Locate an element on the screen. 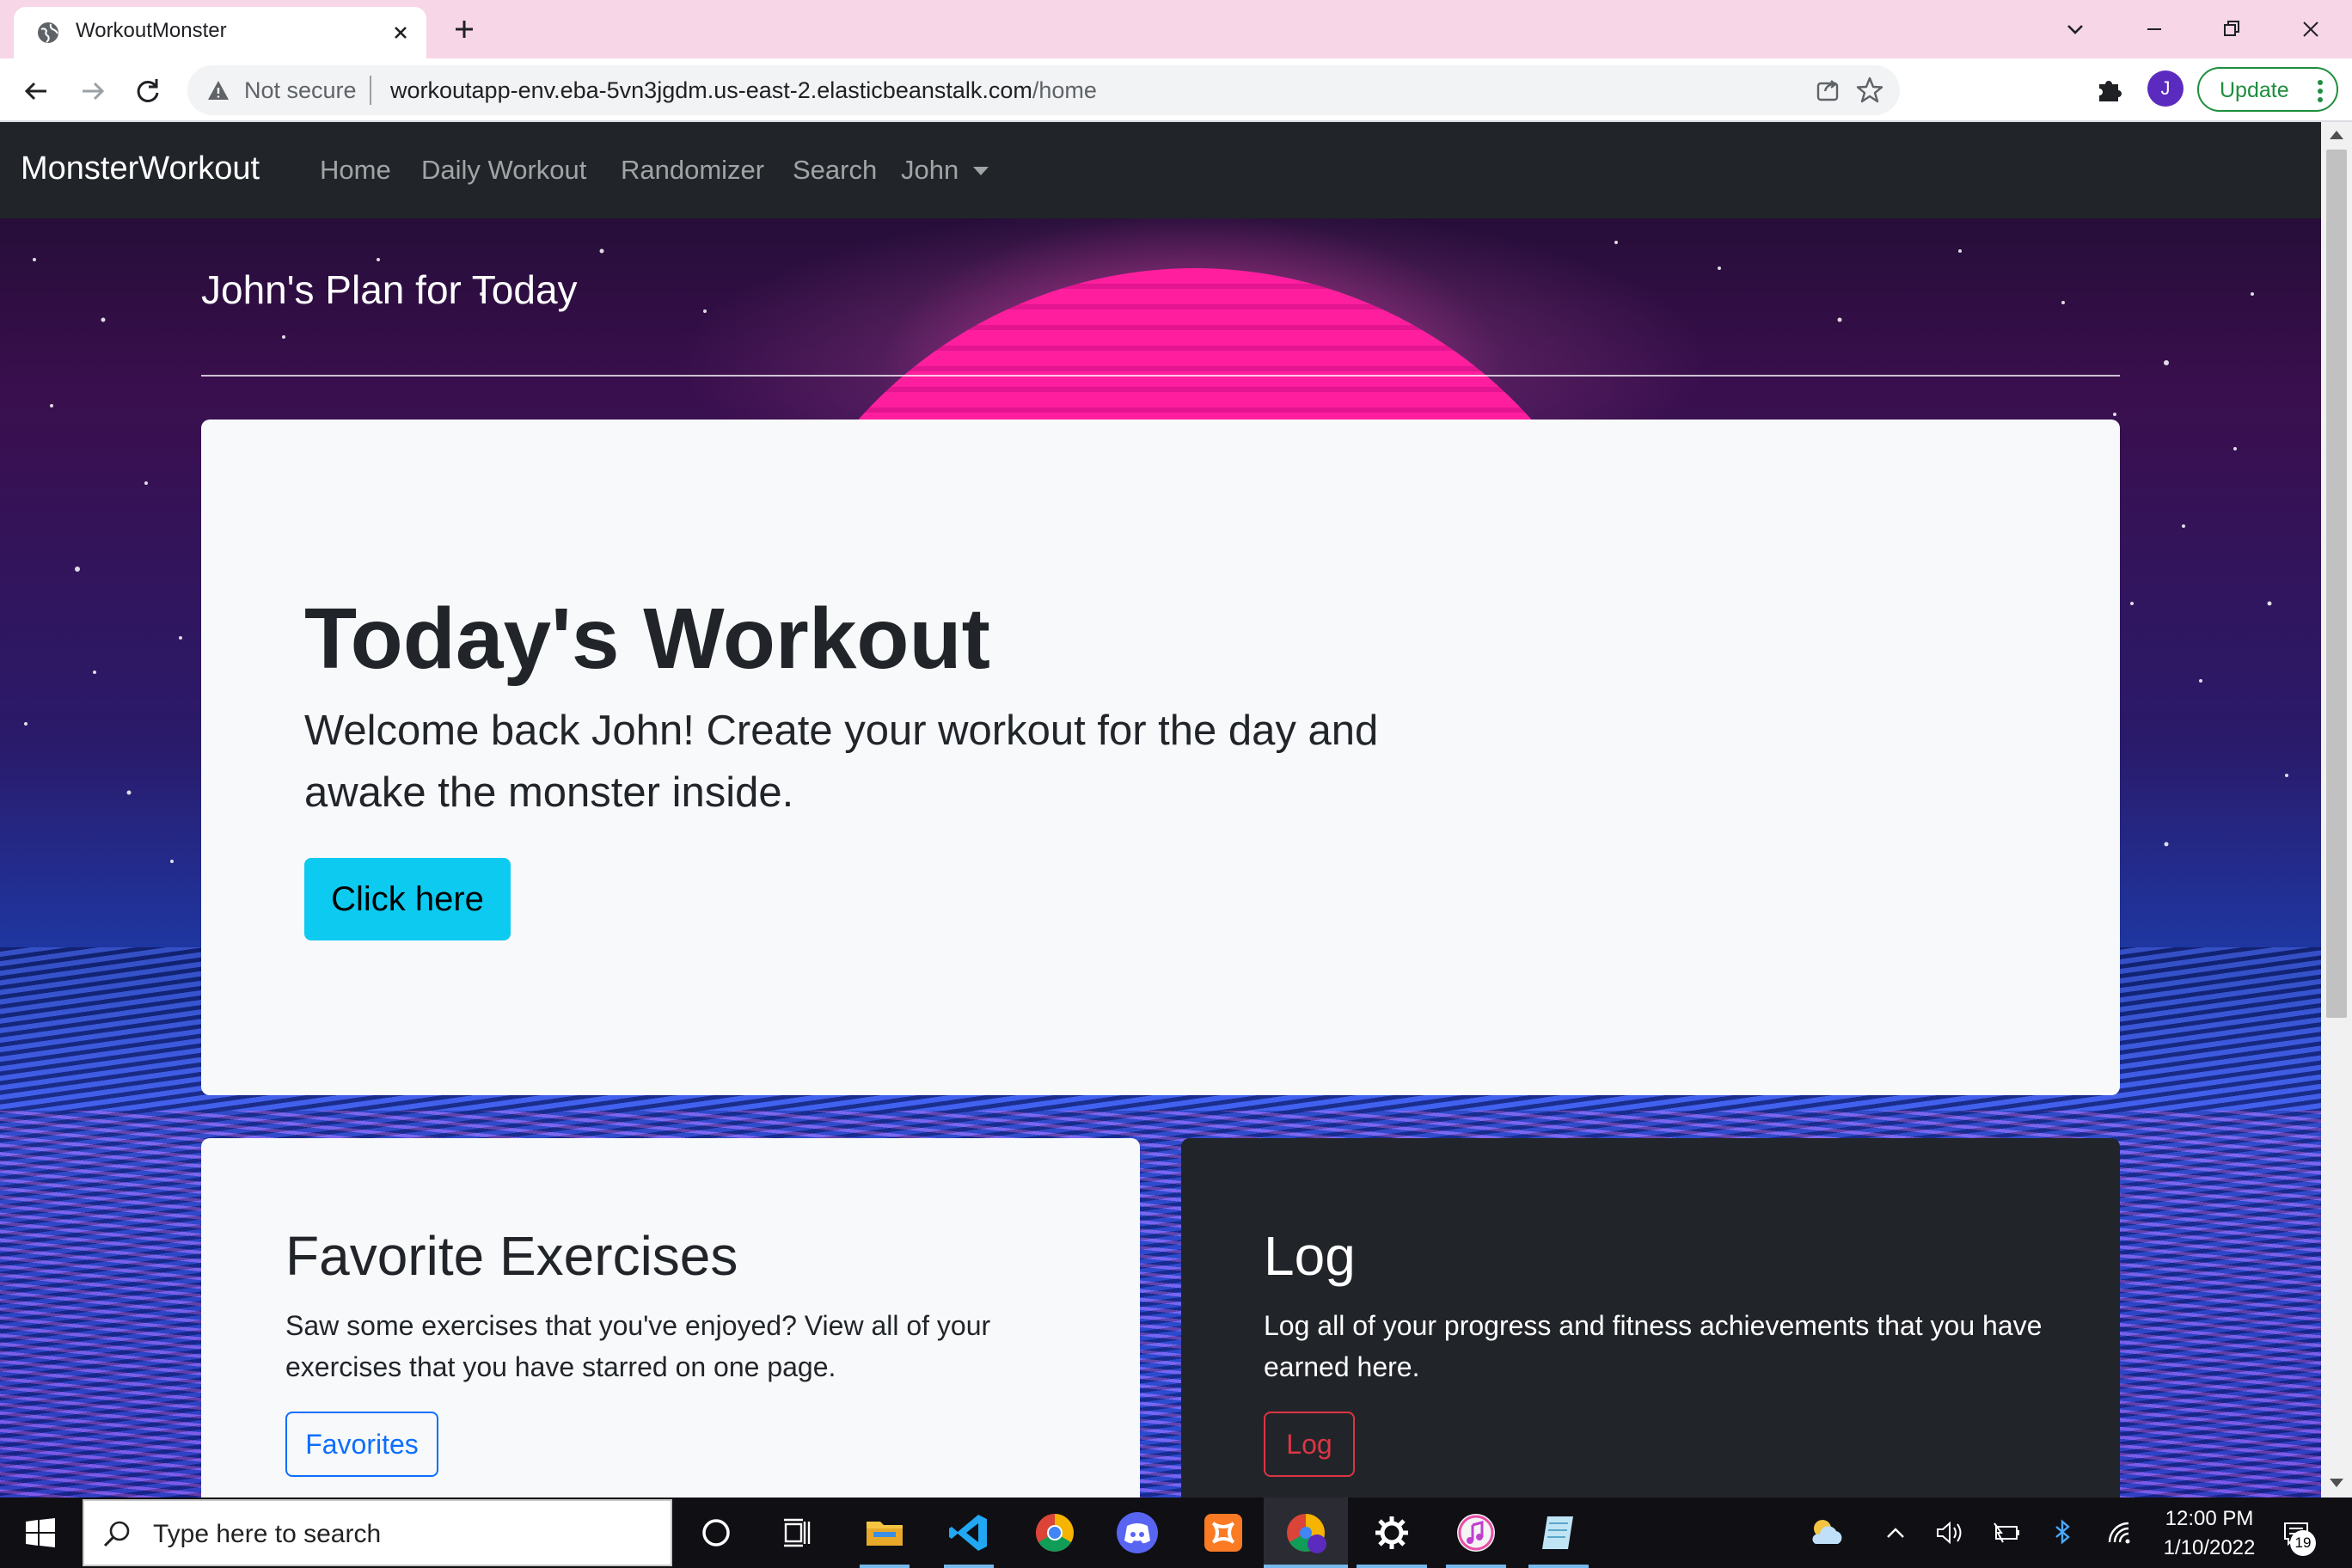  title-divider is located at coordinates (1160, 376).